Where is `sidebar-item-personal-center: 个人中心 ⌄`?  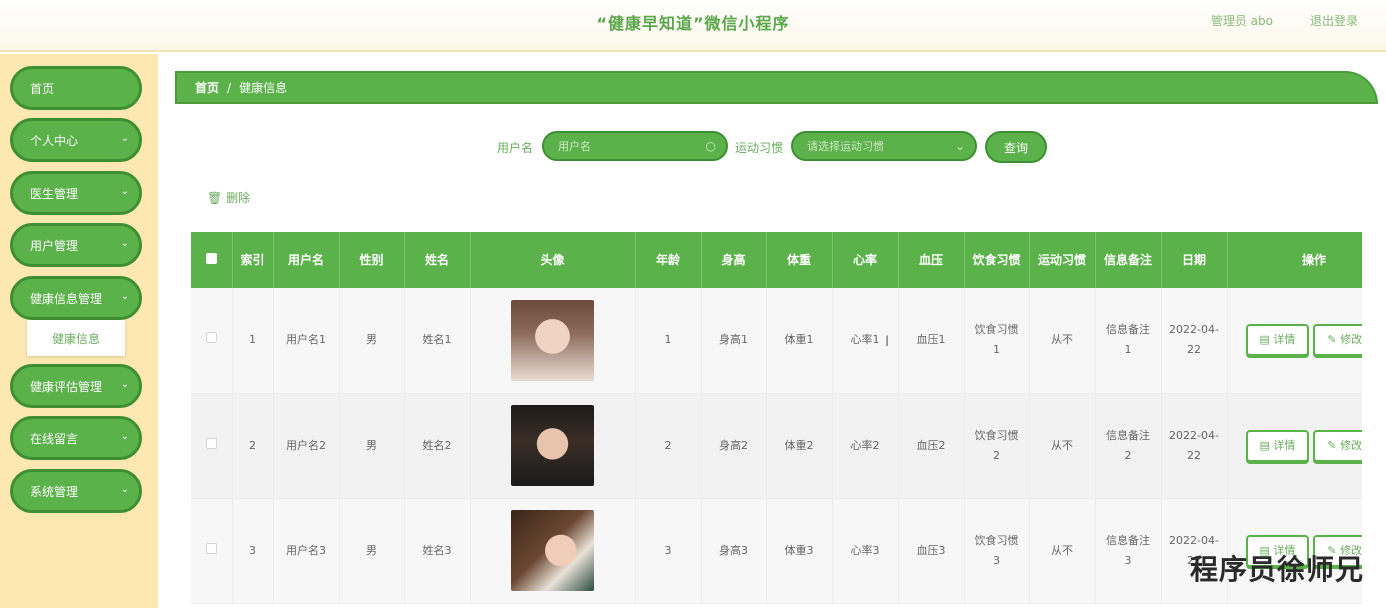 sidebar-item-personal-center: 个人中心 ⌄ is located at coordinates (76, 140).